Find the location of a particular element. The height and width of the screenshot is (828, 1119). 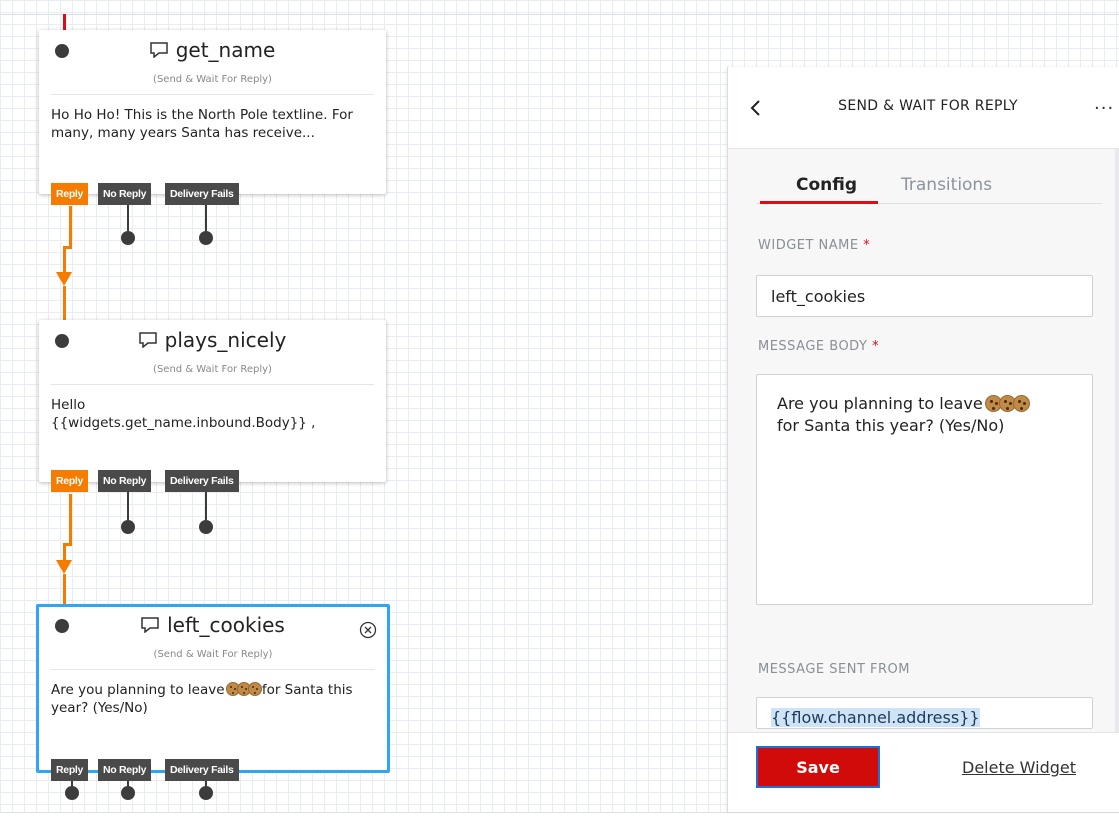

message-text: Are you planning to leave is located at coordinates (882, 403).